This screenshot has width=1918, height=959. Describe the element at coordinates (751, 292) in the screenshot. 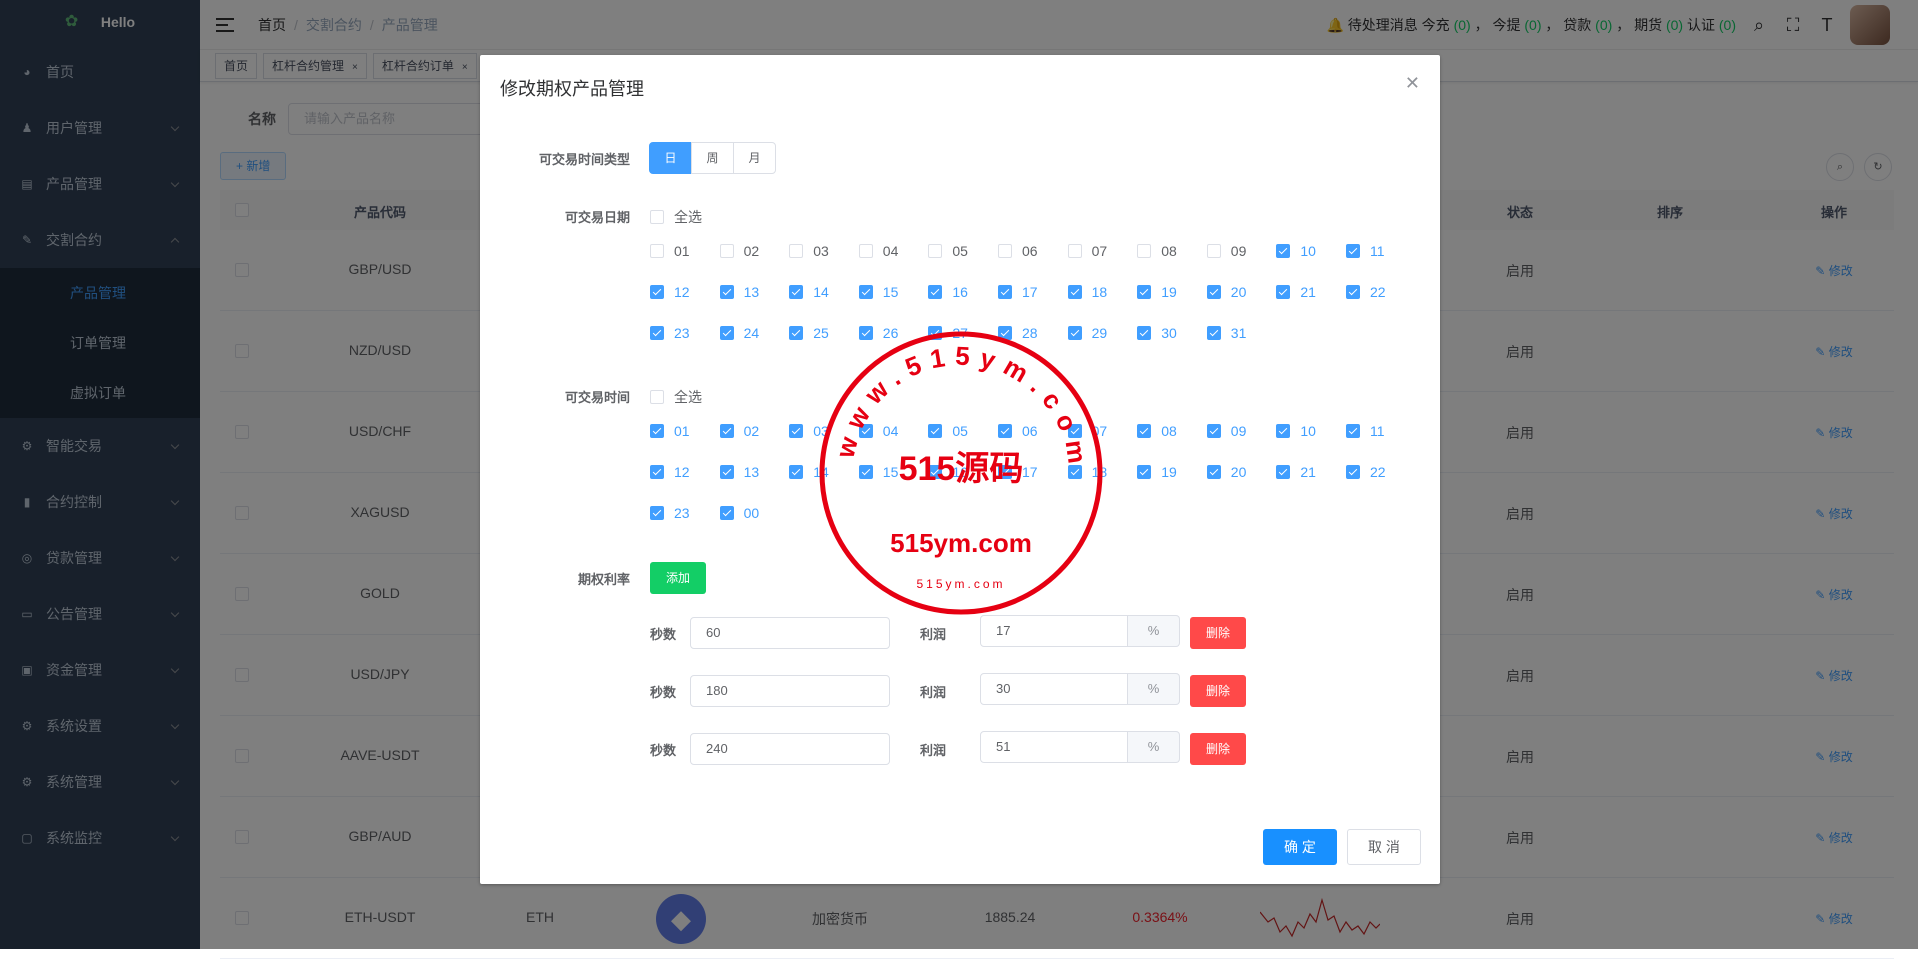

I see `checkbox-label: 13` at that location.